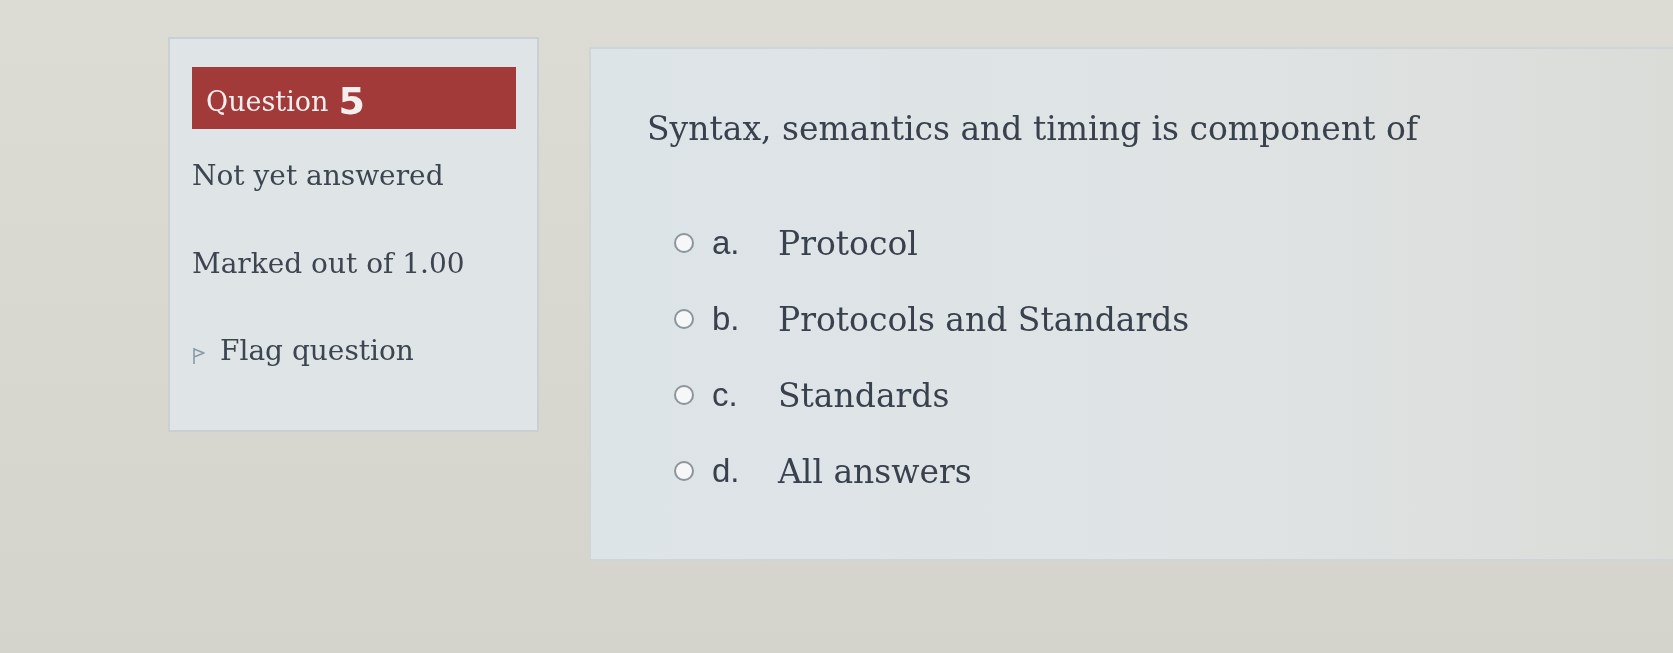 The image size is (1673, 653). What do you see at coordinates (318, 175) in the screenshot?
I see `answer-status: Not yet answered` at bounding box center [318, 175].